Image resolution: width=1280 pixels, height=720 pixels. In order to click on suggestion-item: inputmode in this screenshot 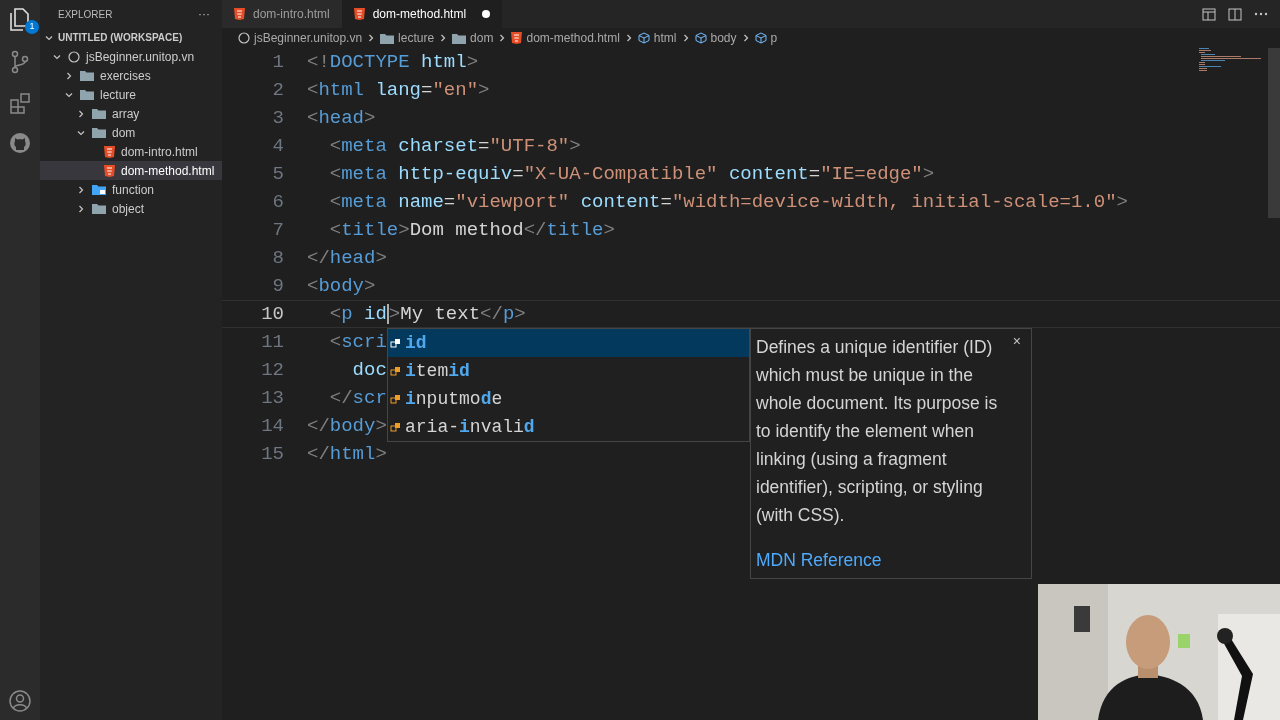, I will do `click(568, 399)`.